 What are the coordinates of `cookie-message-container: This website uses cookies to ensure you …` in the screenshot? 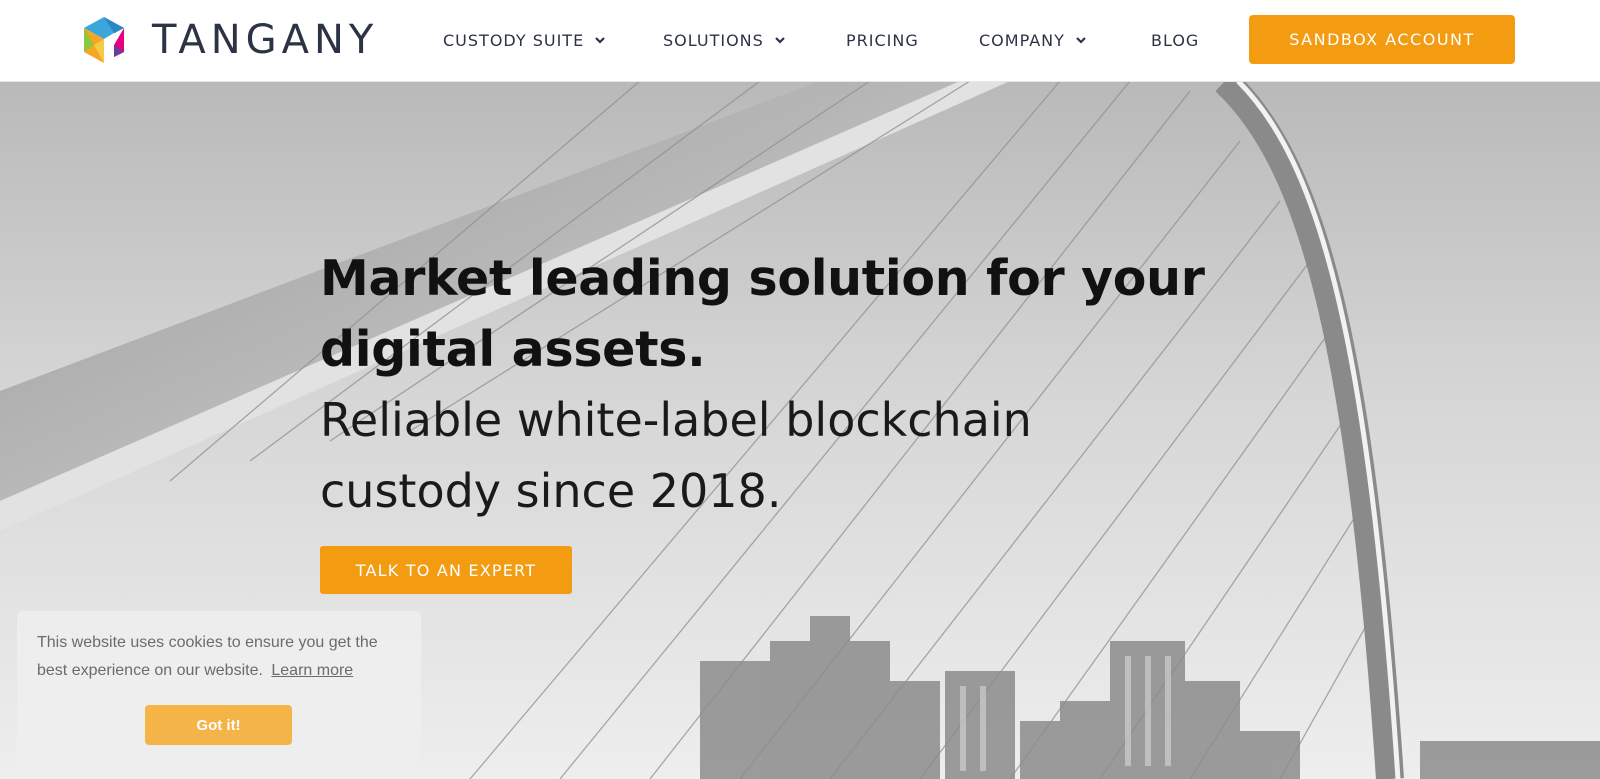 It's located at (219, 657).